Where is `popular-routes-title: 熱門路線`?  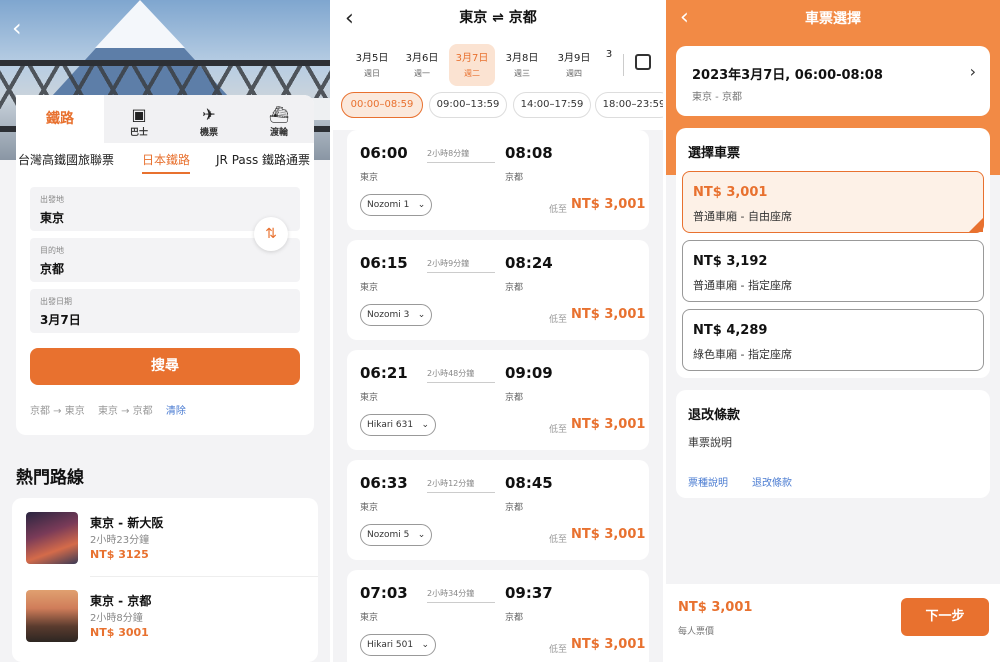
popular-routes-title: 熱門路線 is located at coordinates (50, 478).